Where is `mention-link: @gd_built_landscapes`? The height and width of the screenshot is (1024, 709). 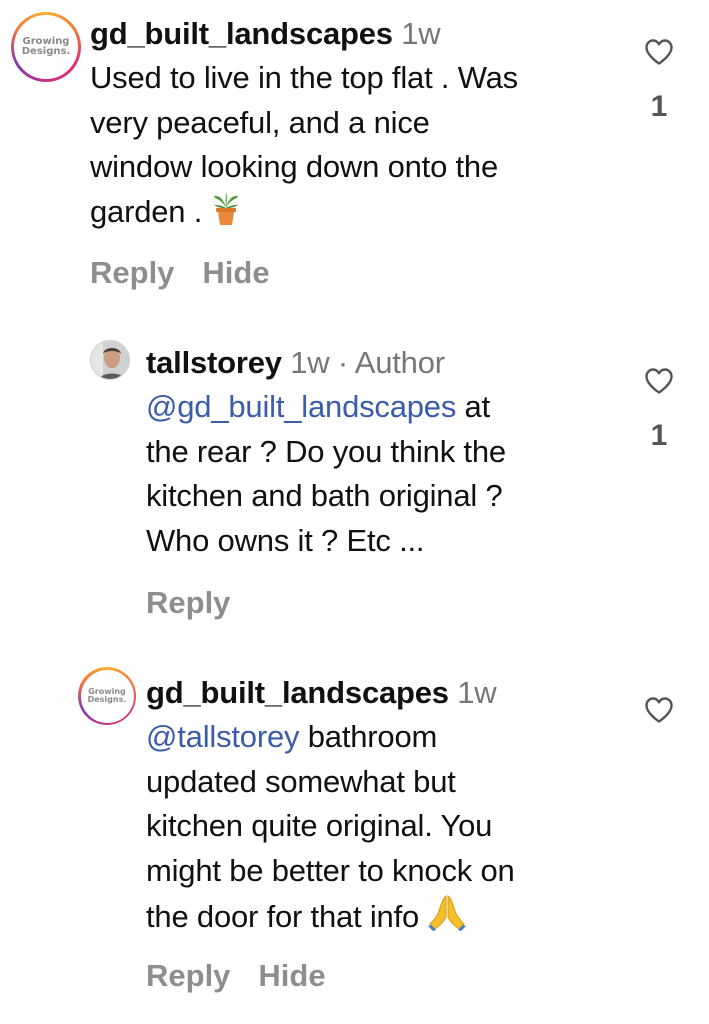 mention-link: @gd_built_landscapes is located at coordinates (301, 406).